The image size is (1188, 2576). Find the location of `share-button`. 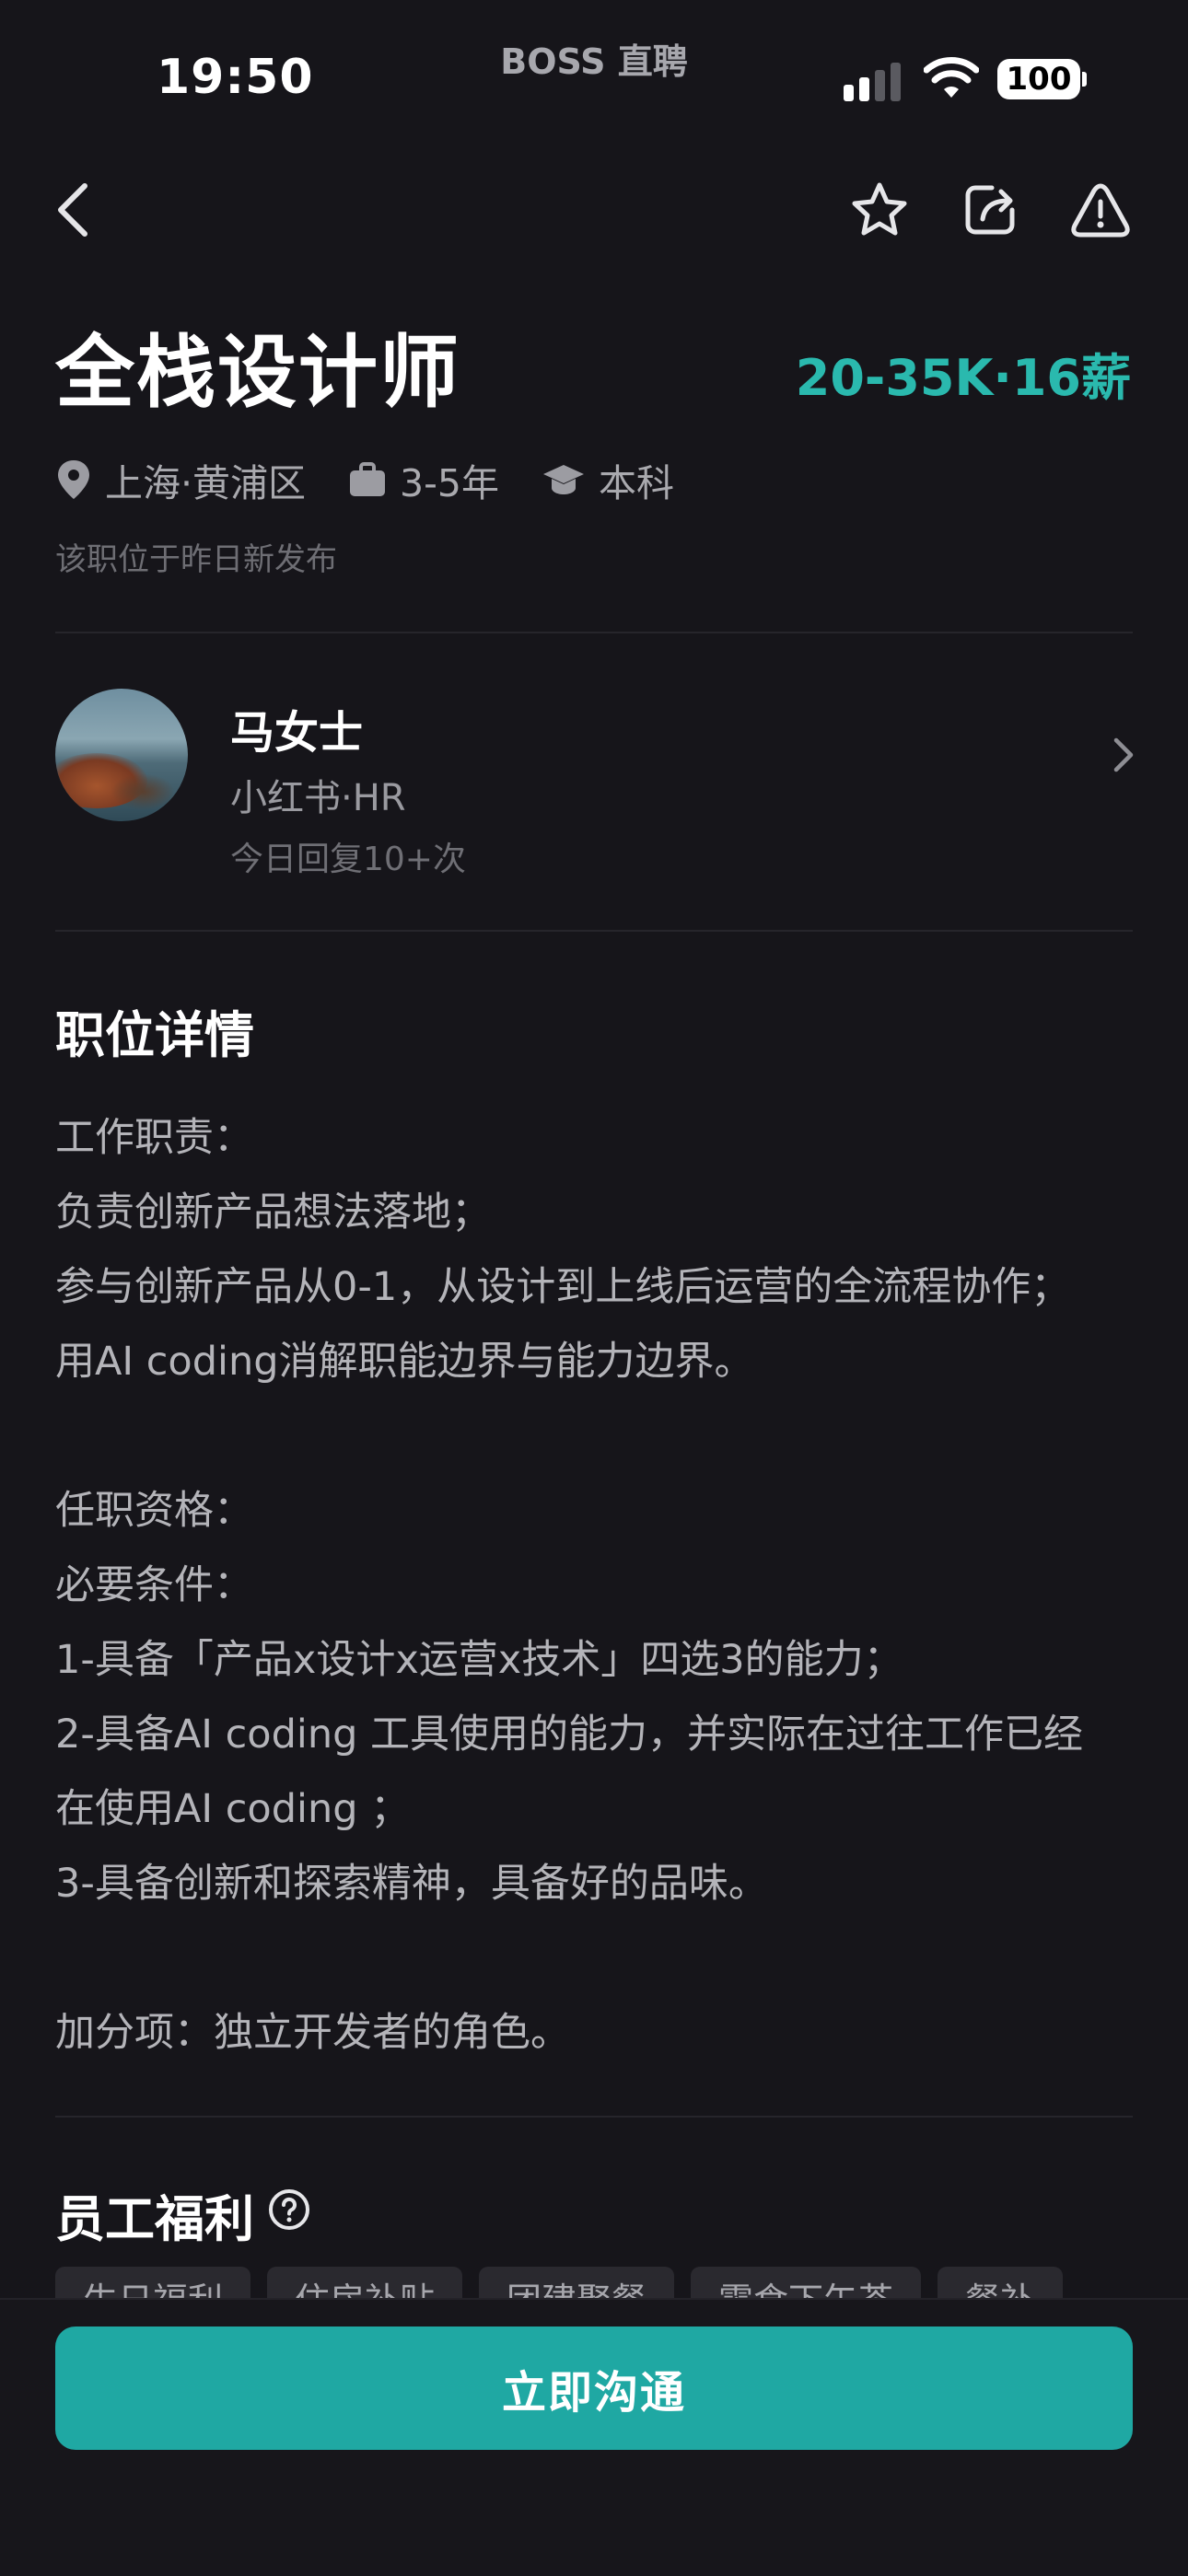

share-button is located at coordinates (990, 210).